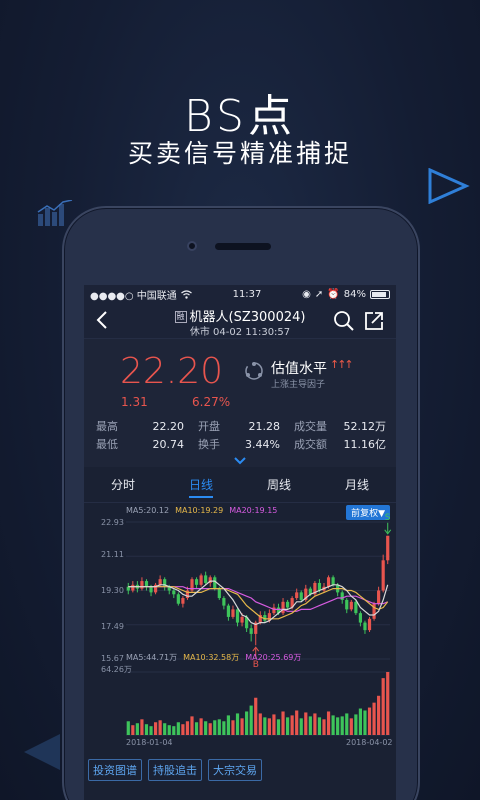 The image size is (480, 800). I want to click on vol-legend-ma10: MA10:32.58万, so click(211, 657).